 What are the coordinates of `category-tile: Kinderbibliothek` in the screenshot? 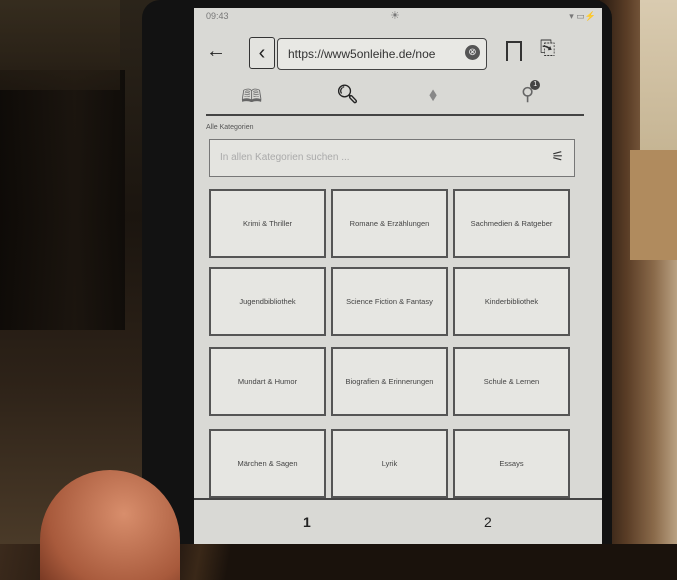 It's located at (511, 301).